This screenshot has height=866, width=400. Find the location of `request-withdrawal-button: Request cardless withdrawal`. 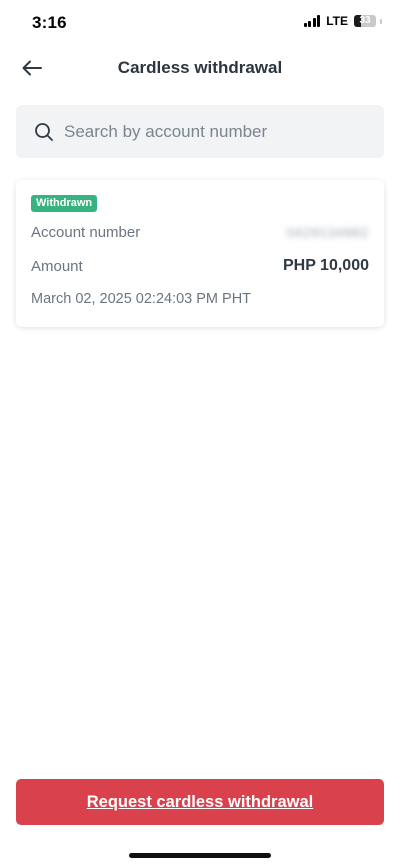

request-withdrawal-button: Request cardless withdrawal is located at coordinates (200, 802).